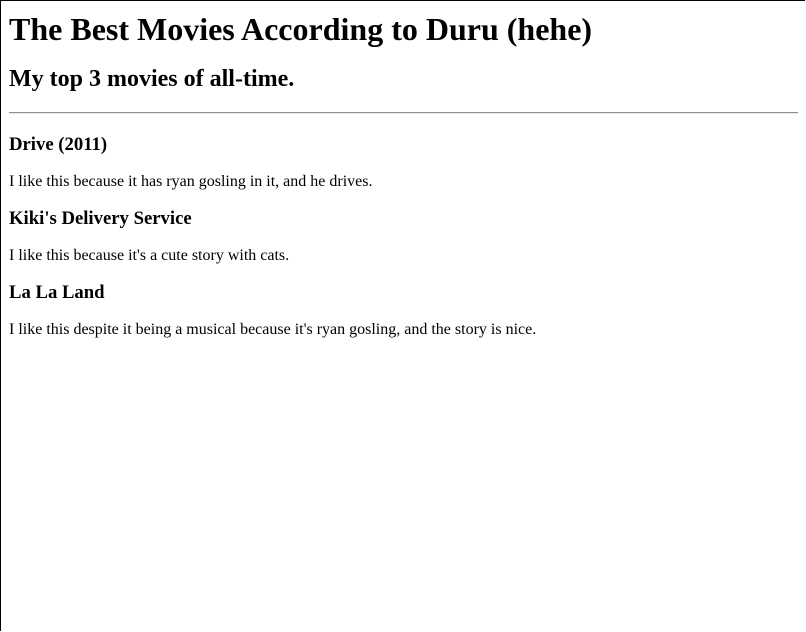 The image size is (806, 632). What do you see at coordinates (58, 144) in the screenshot?
I see `movie-title: Drive (2011)` at bounding box center [58, 144].